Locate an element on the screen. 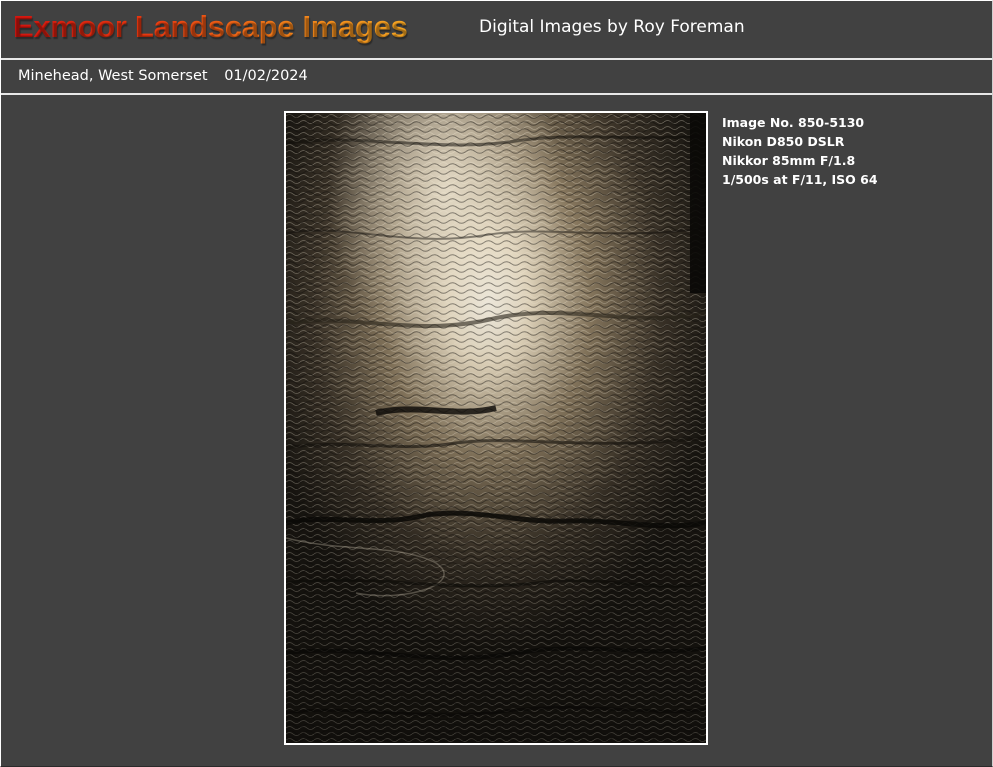  location-text: Minehead, West Somerset is located at coordinates (113, 76).